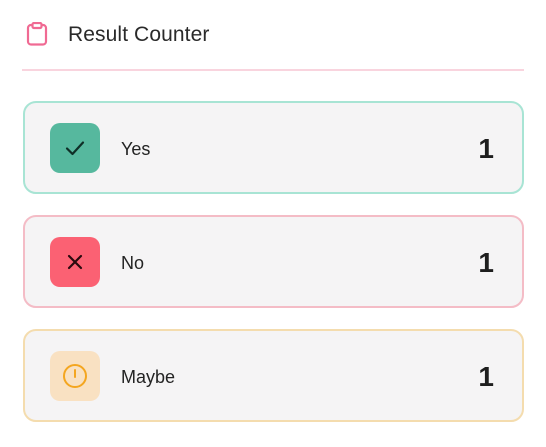  Describe the element at coordinates (139, 34) in the screenshot. I see `page-title: Result Counter` at that location.